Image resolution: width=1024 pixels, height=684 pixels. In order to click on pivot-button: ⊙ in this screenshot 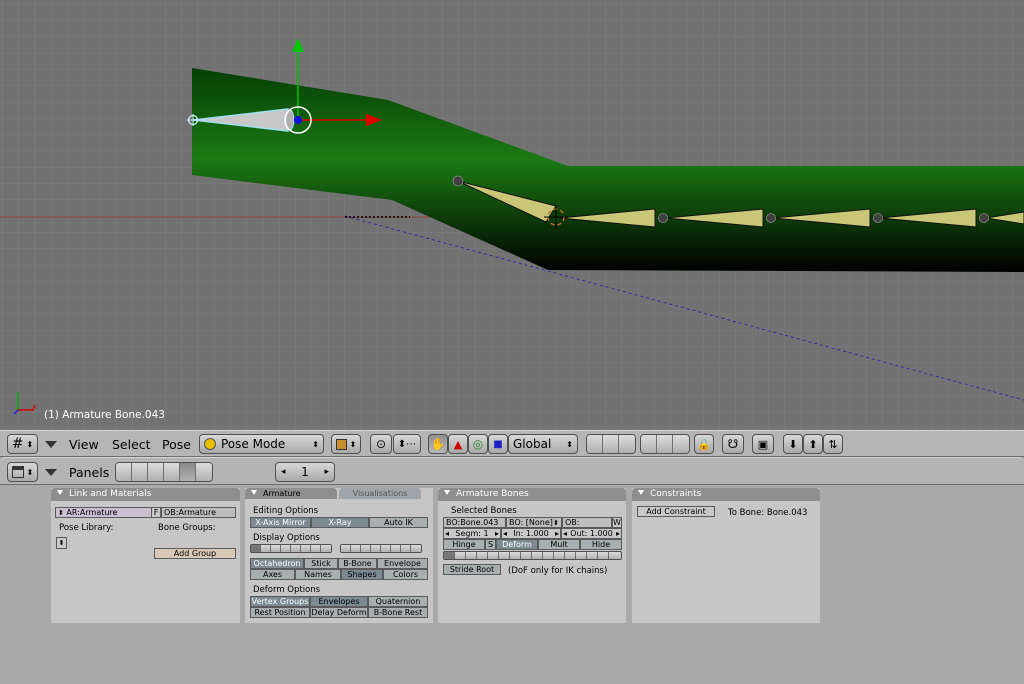, I will do `click(381, 444)`.